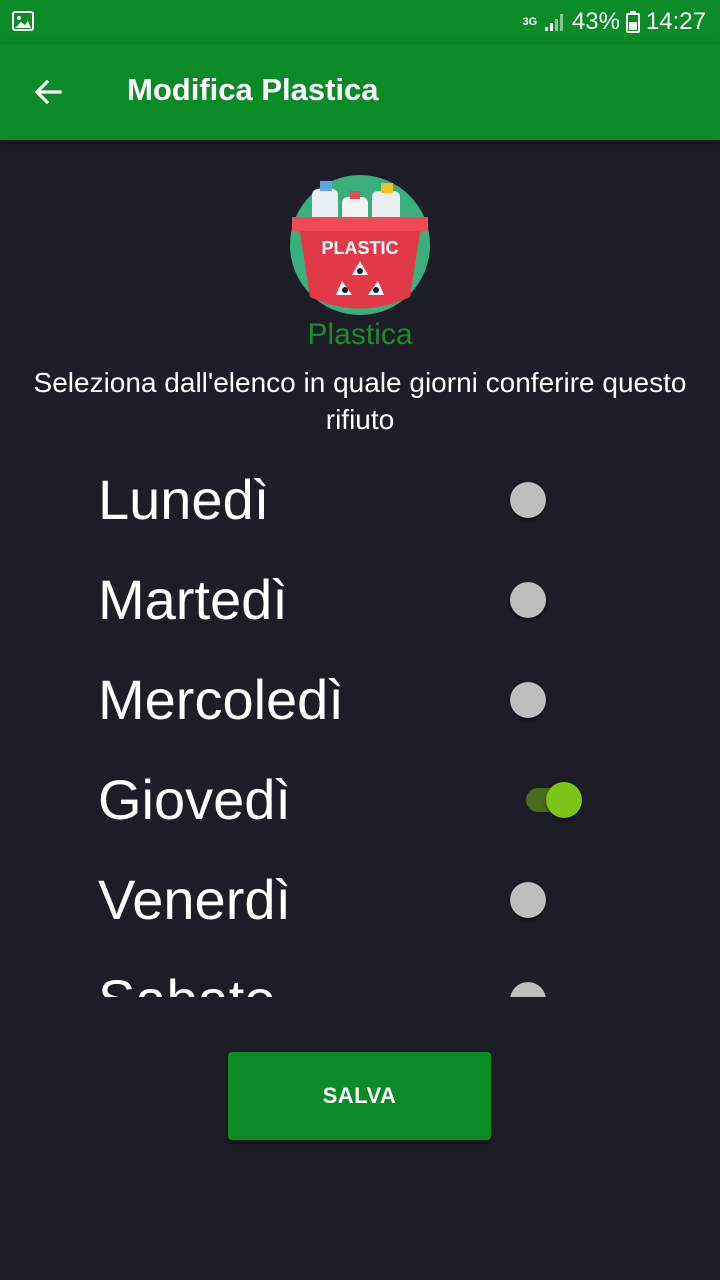 This screenshot has height=1280, width=720. Describe the element at coordinates (548, 800) in the screenshot. I see `day-switch-giovedi` at that location.